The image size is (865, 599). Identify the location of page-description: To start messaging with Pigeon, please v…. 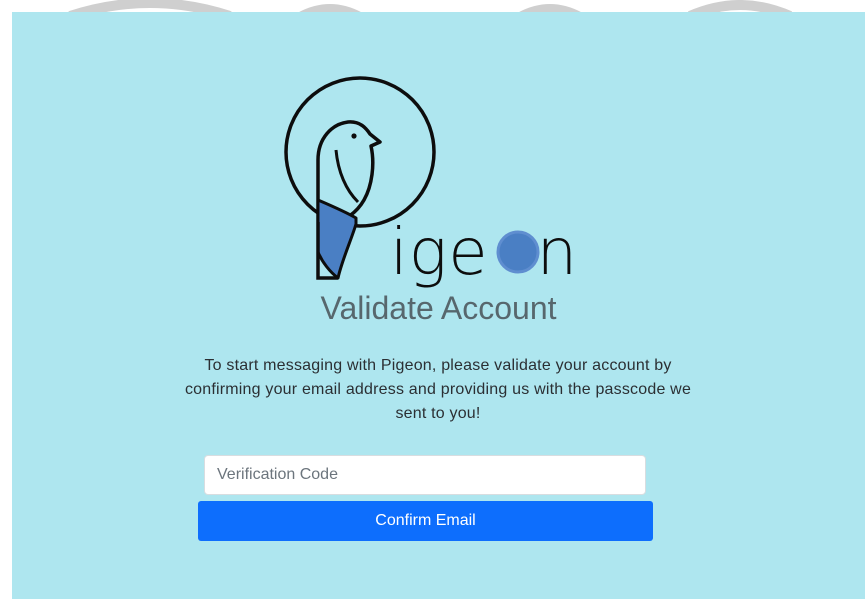
(438, 389).